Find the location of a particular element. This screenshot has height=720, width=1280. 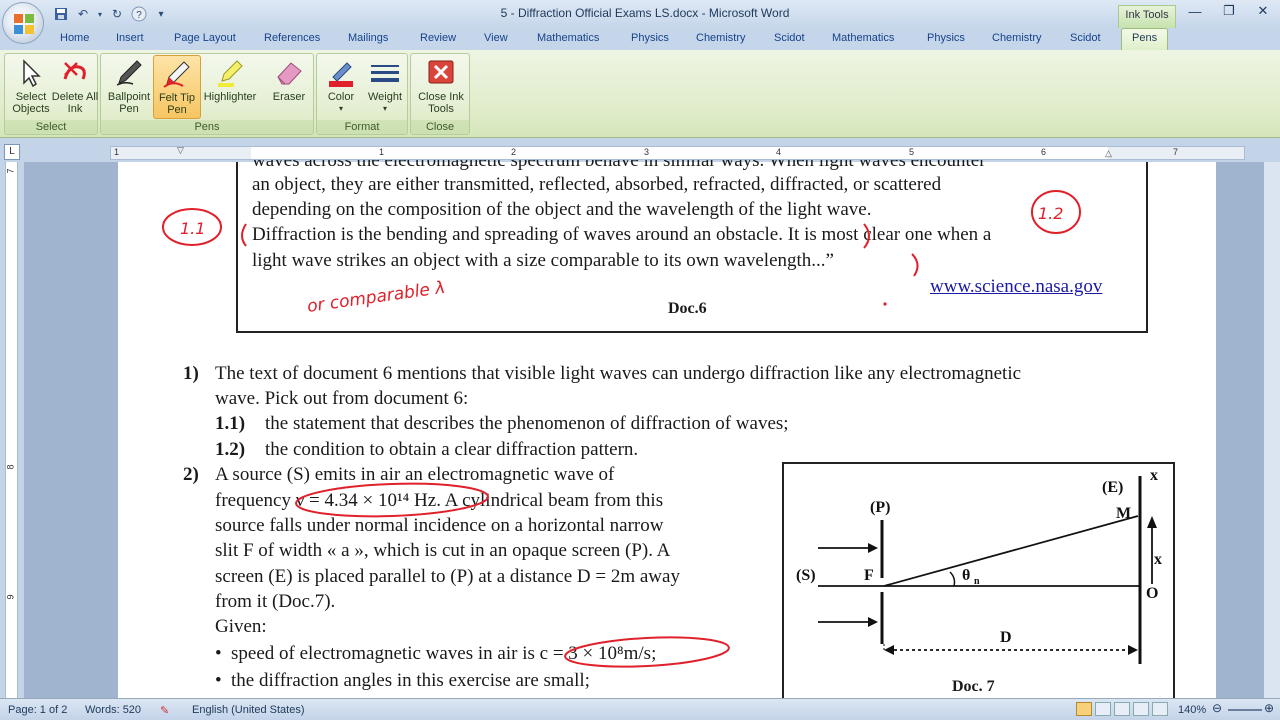

ruler-mark: 3 is located at coordinates (647, 152).